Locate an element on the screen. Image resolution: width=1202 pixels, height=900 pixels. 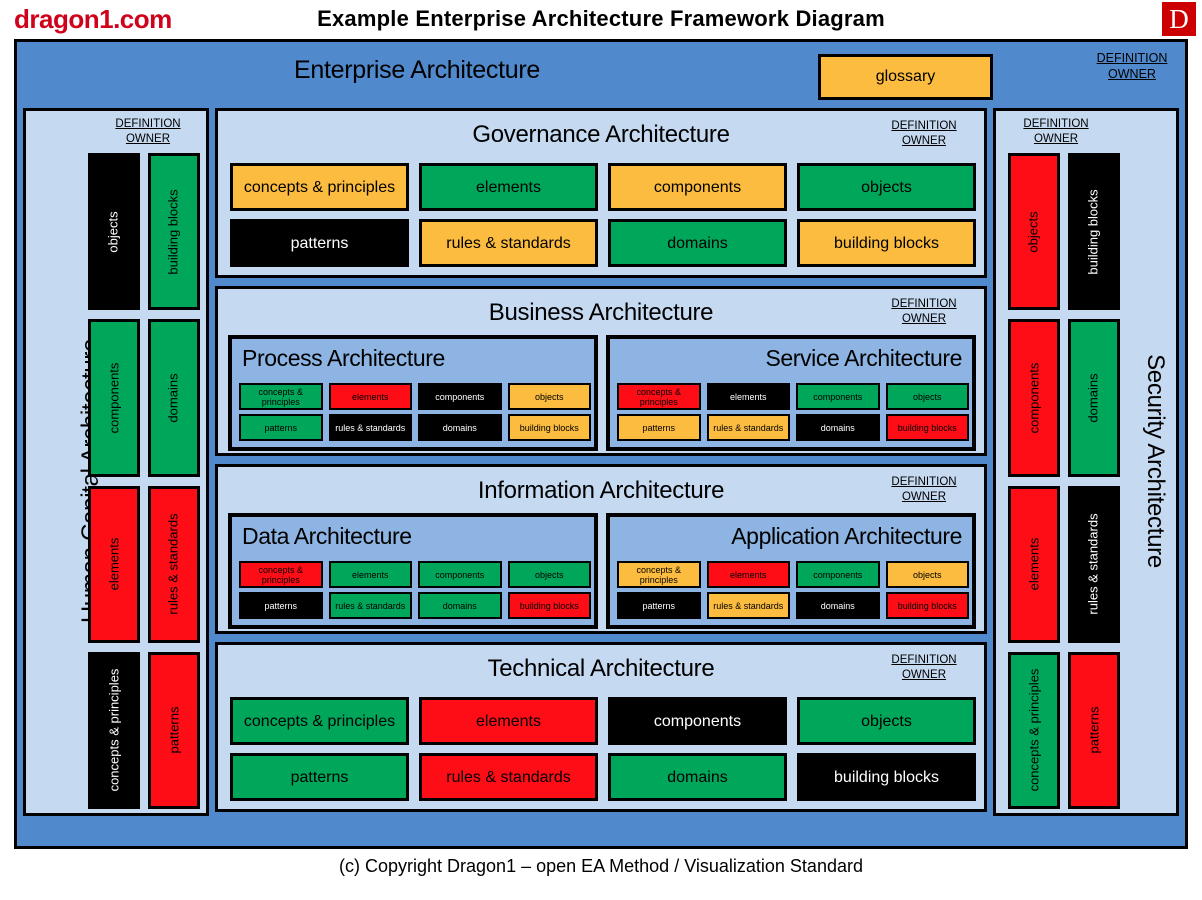
data-architecture-title: Data Architecture is located at coordinates (327, 536).